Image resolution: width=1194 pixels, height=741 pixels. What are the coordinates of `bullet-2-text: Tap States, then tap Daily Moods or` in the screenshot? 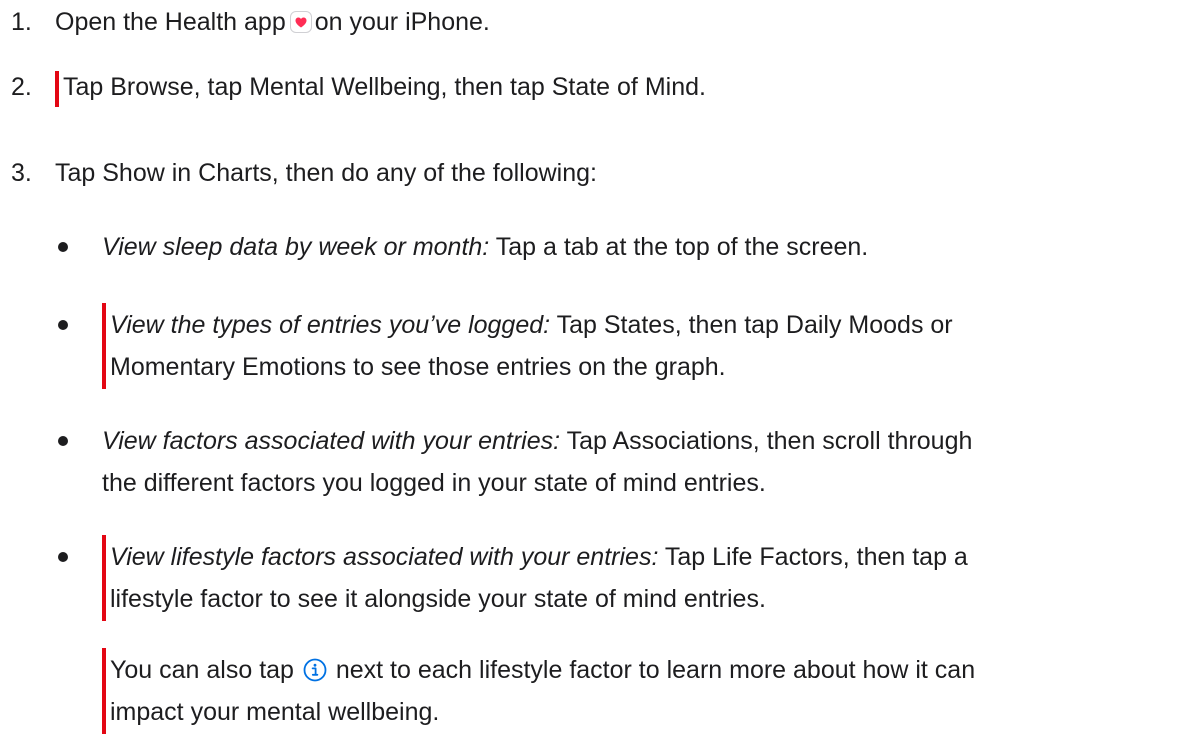 It's located at (751, 325).